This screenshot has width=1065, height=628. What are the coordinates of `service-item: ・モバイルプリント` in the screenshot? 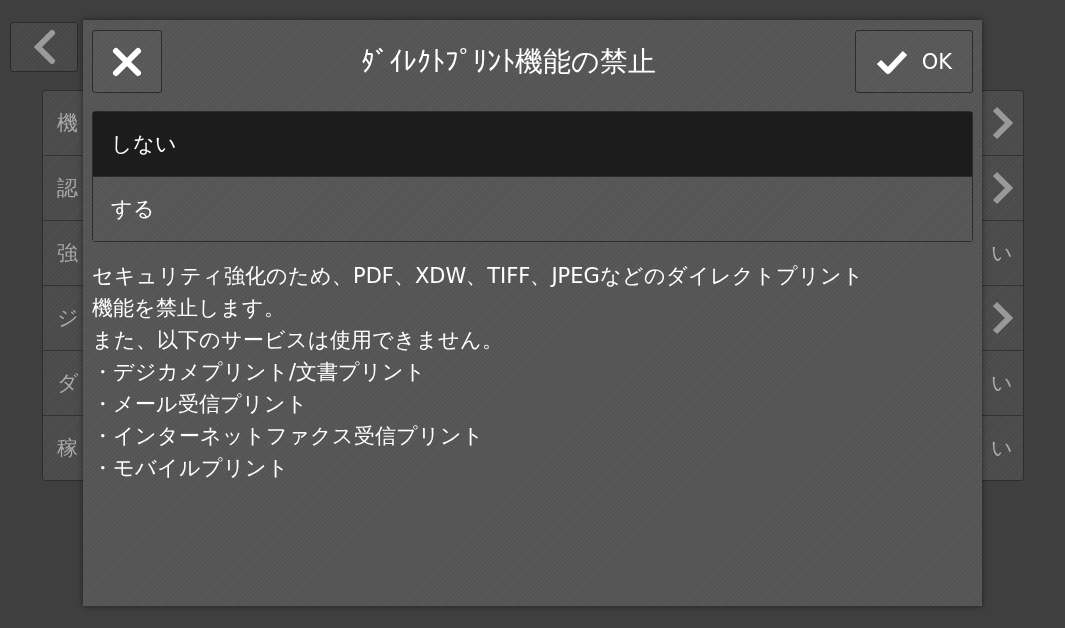 It's located at (191, 468).